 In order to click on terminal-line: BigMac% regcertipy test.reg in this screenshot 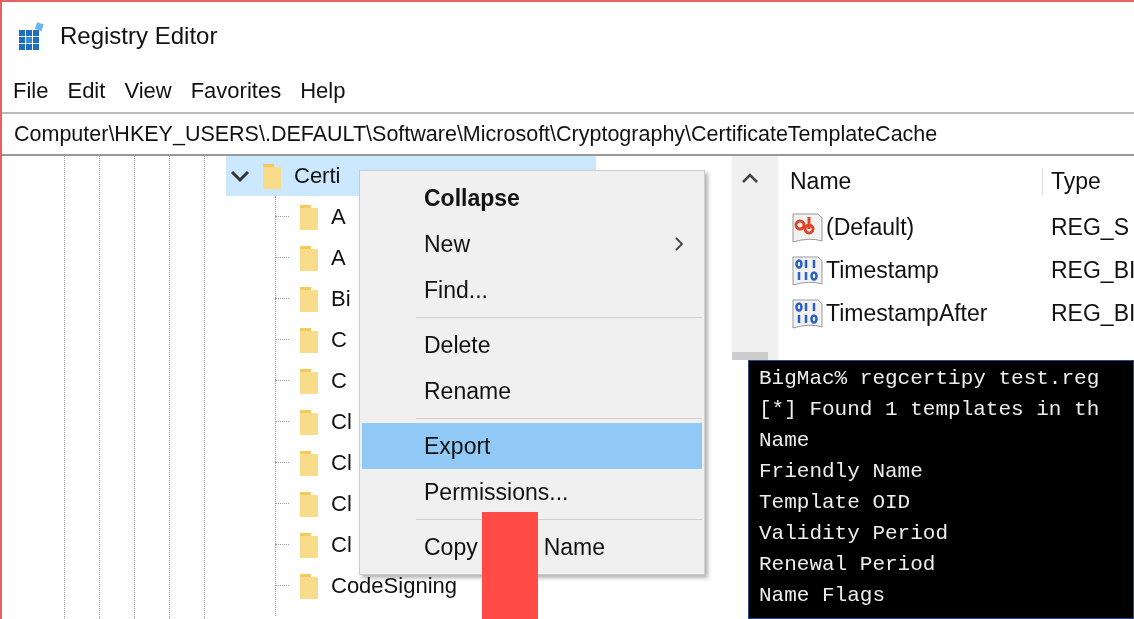, I will do `click(930, 379)`.